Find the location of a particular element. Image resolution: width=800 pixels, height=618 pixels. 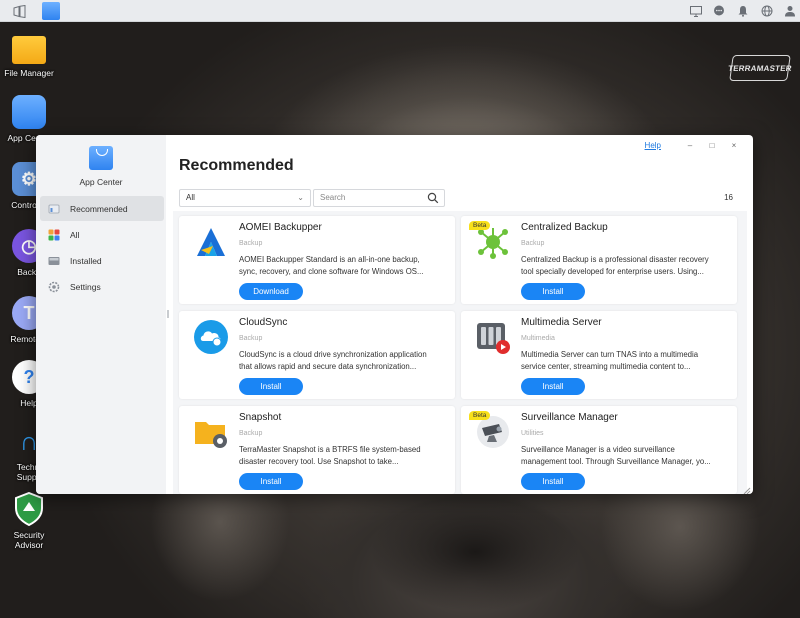

sidebar-item-label: All is located at coordinates (75, 234).